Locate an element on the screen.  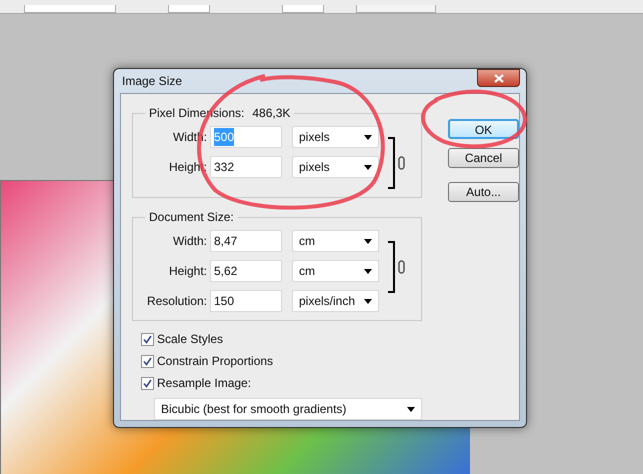
dialog-button: Cancel is located at coordinates (483, 158).